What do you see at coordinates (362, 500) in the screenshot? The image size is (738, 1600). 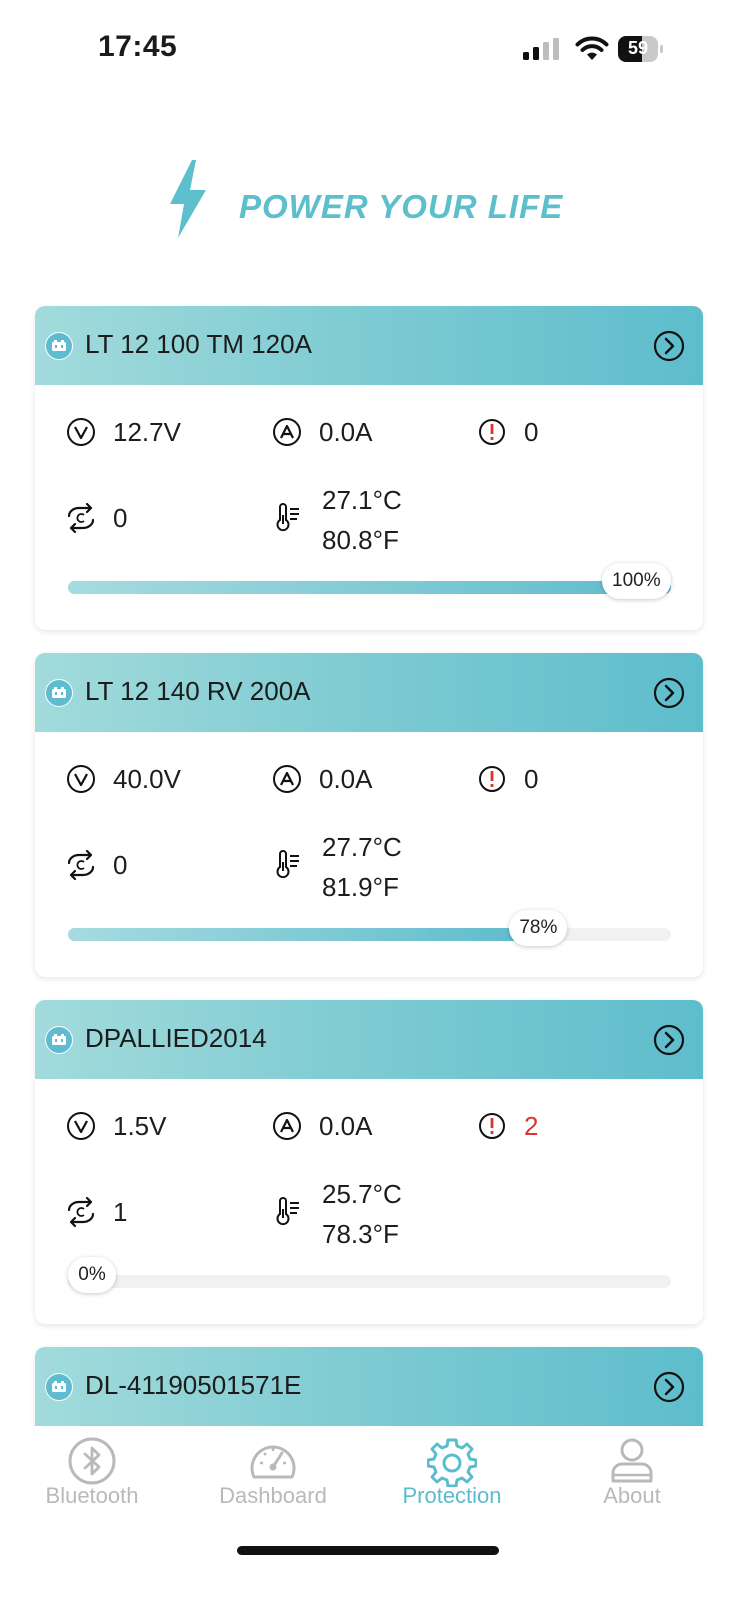 I see `temp-celsius: 27.1°C` at bounding box center [362, 500].